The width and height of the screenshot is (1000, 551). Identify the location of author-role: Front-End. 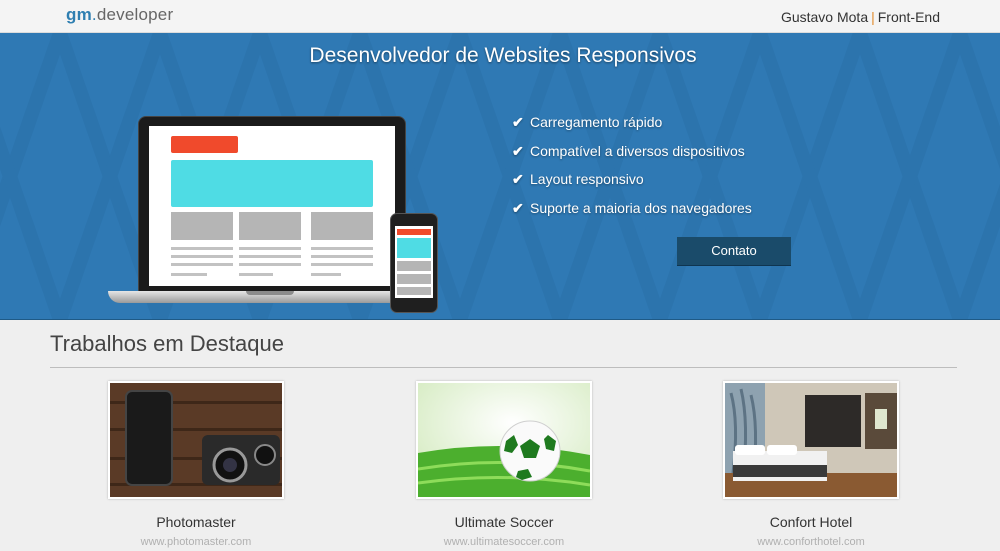
(908, 17).